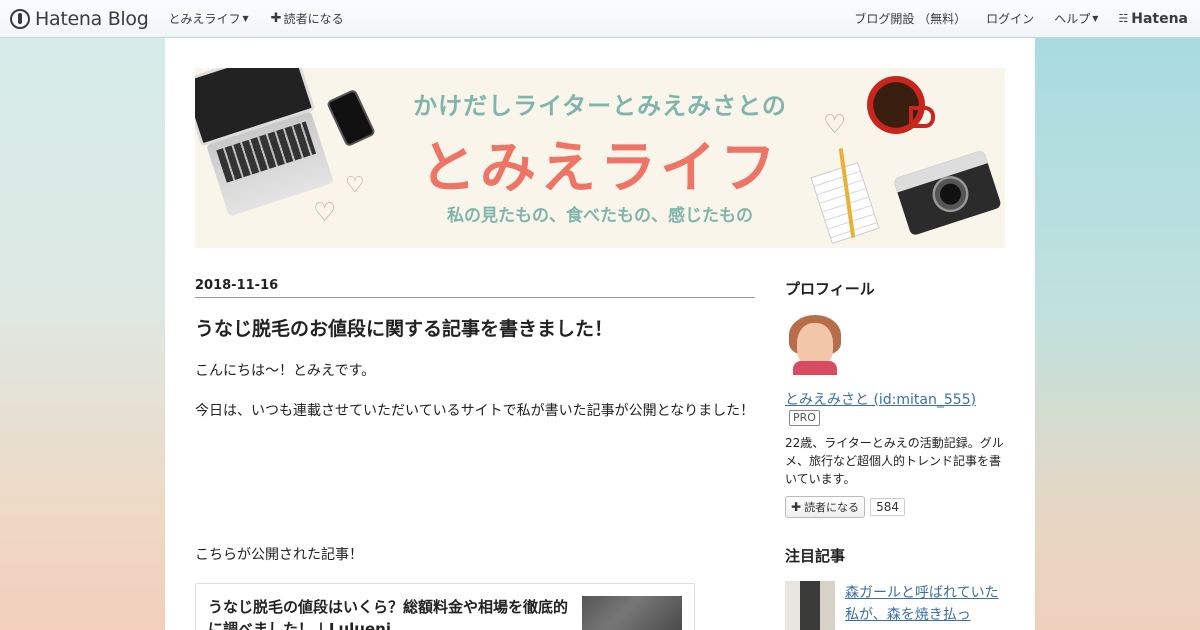  Describe the element at coordinates (285, 371) in the screenshot. I see `entry-paragraph: こんにちは〜！とみえです。` at that location.